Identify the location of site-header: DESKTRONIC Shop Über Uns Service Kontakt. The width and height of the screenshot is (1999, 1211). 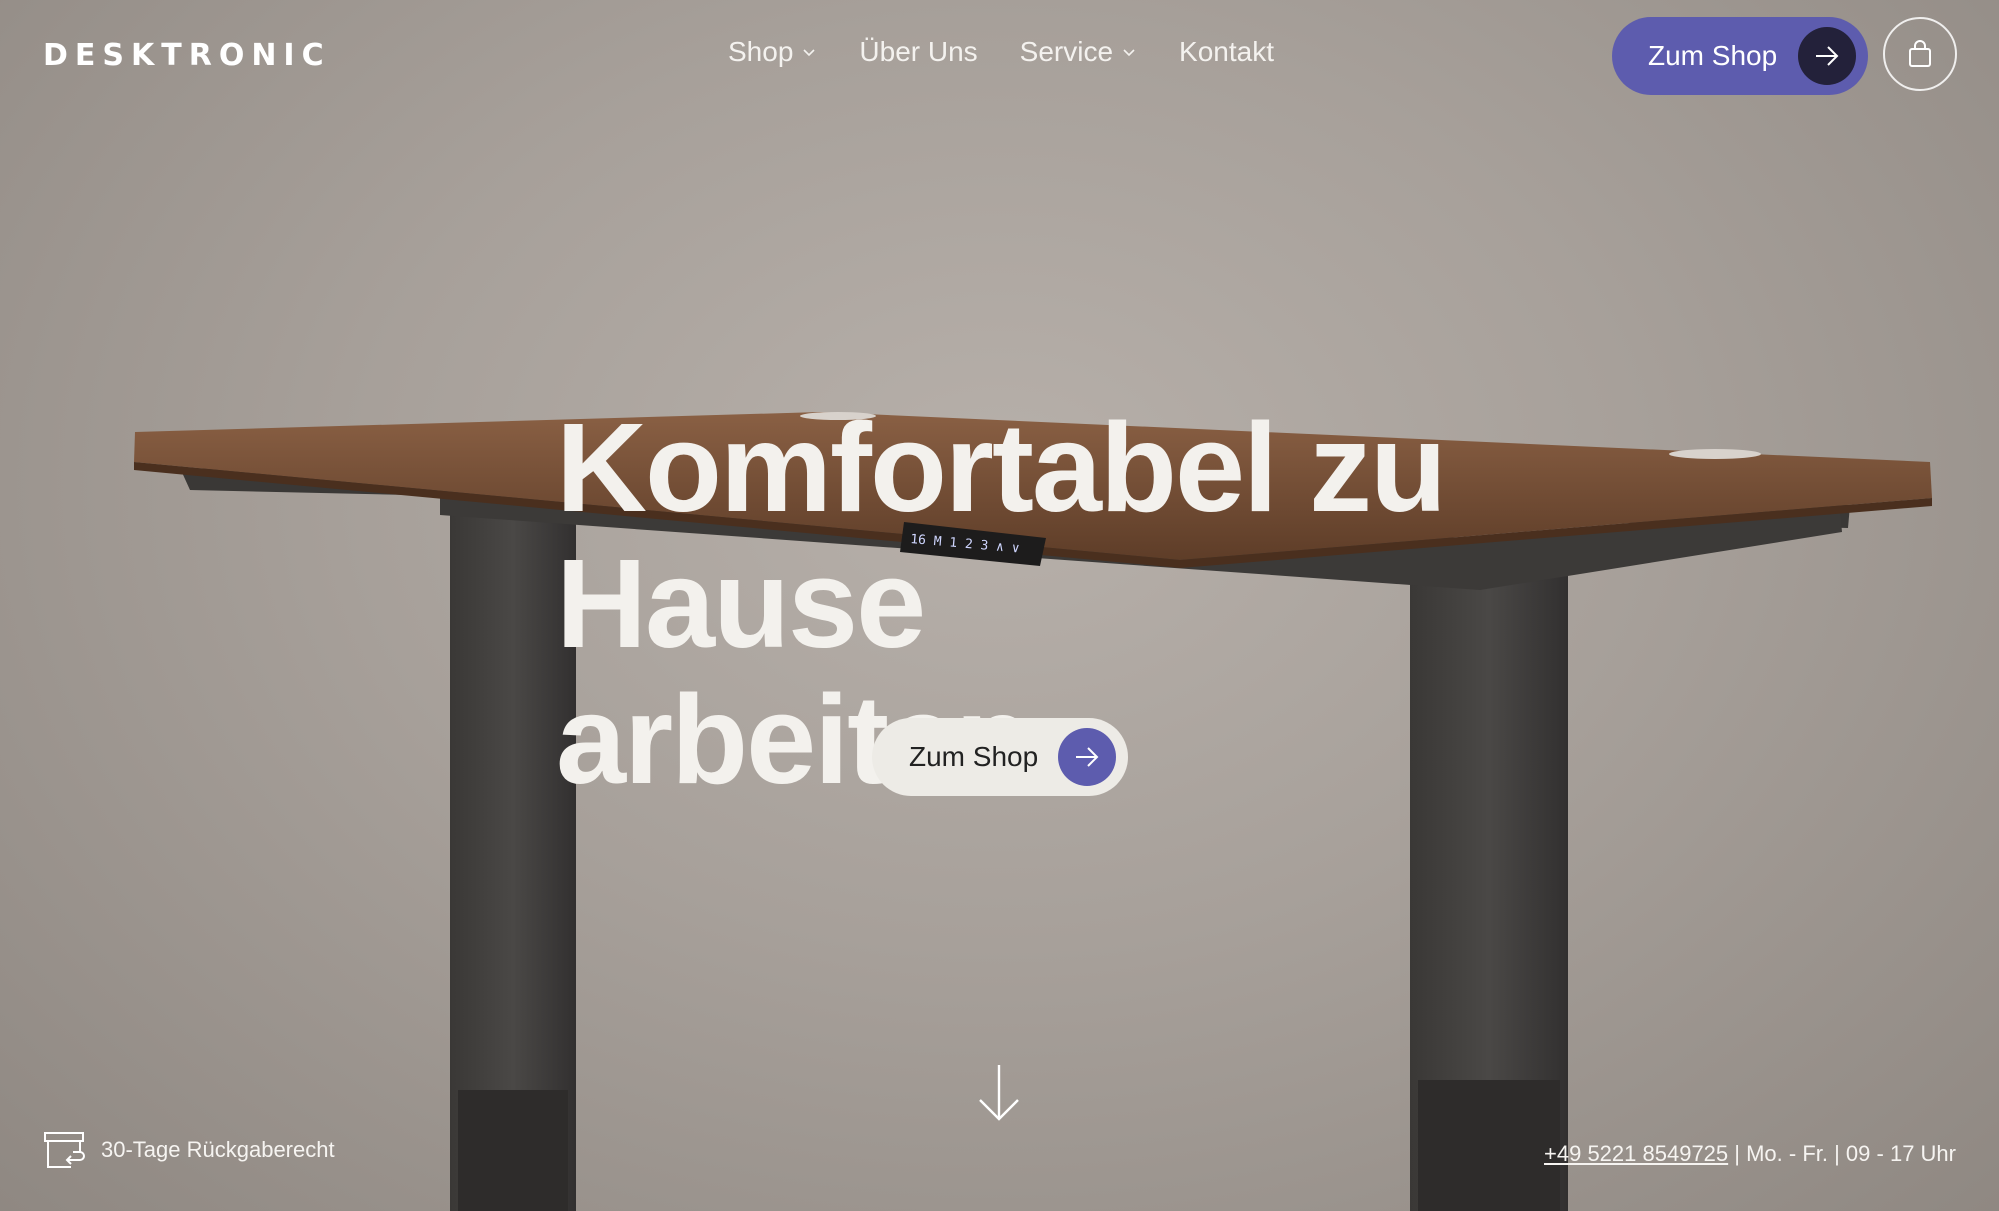
(999, 55).